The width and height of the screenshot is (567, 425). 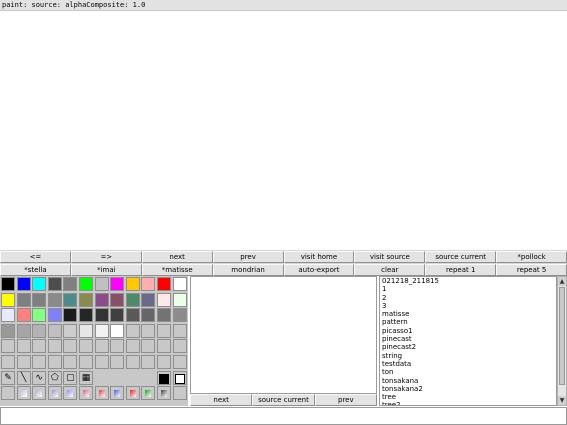 What do you see at coordinates (562, 400) in the screenshot?
I see `scroll-down-icon: ▼` at bounding box center [562, 400].